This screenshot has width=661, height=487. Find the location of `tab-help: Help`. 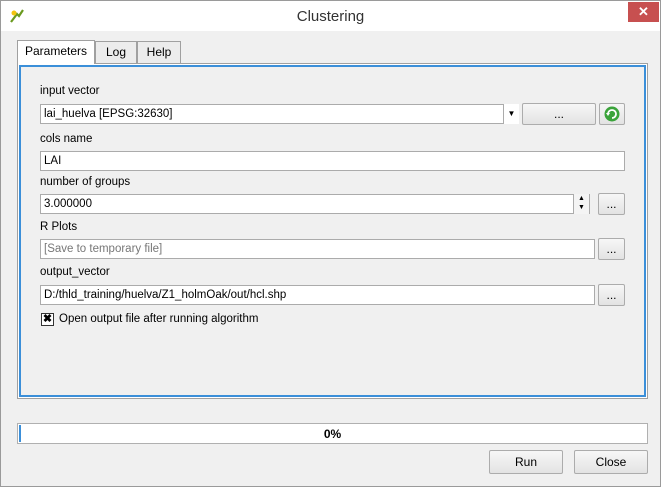

tab-help: Help is located at coordinates (159, 52).